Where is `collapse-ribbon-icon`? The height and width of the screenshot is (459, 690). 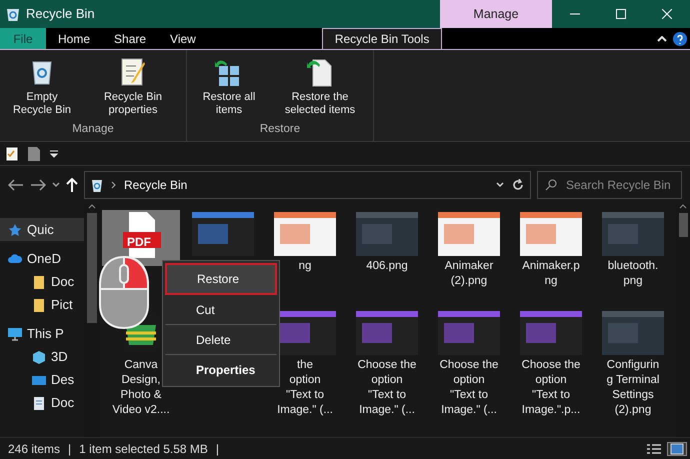 collapse-ribbon-icon is located at coordinates (662, 39).